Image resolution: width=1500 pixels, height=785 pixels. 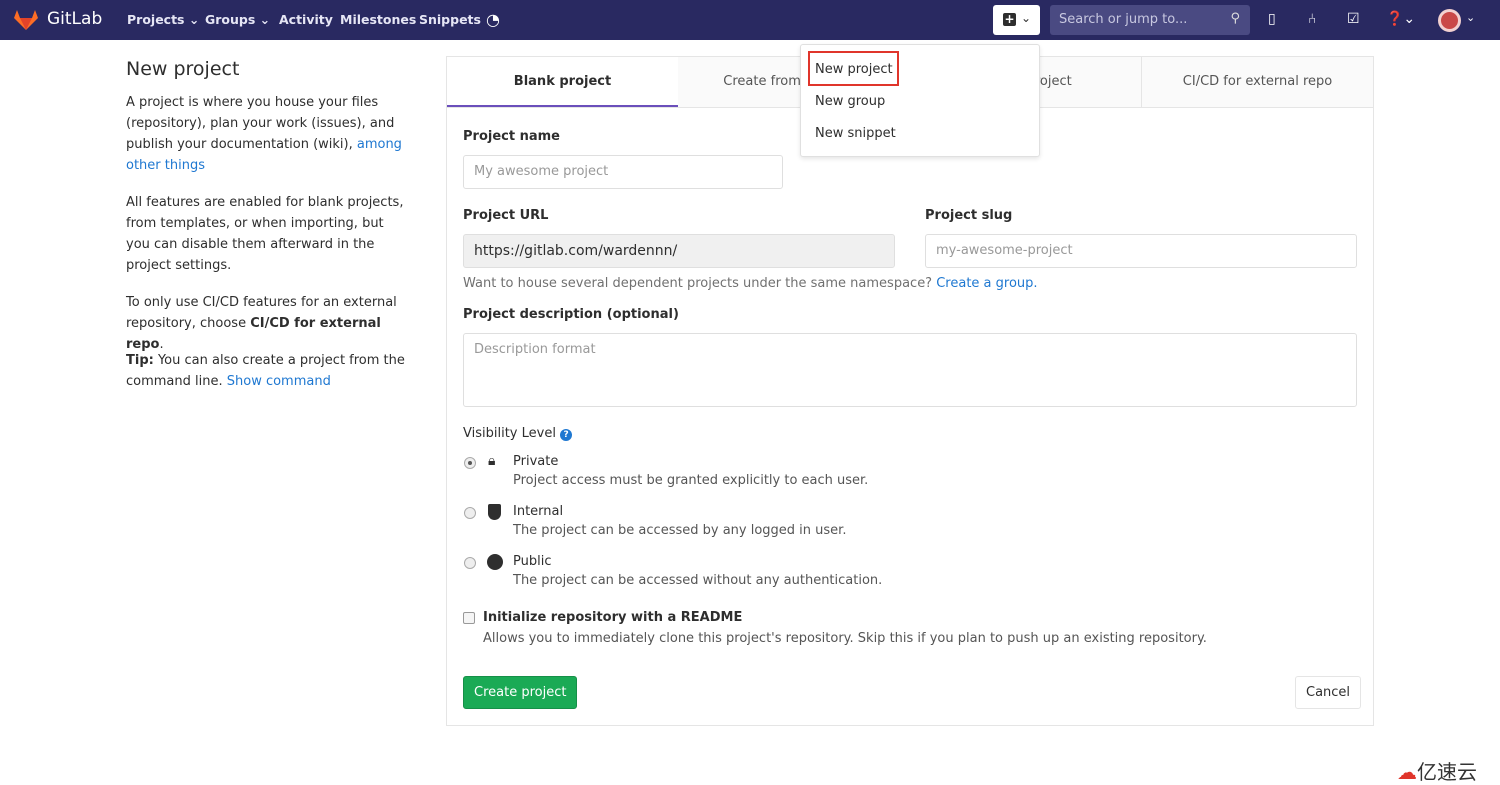 I want to click on new-dropdown-button: + ⌄, so click(x=1016, y=20).